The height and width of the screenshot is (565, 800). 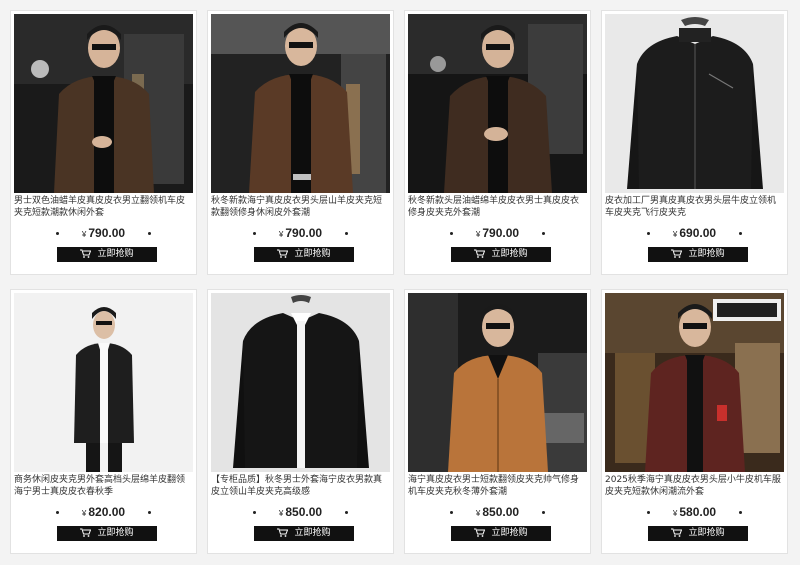 What do you see at coordinates (698, 512) in the screenshot?
I see `price-value: 580.00` at bounding box center [698, 512].